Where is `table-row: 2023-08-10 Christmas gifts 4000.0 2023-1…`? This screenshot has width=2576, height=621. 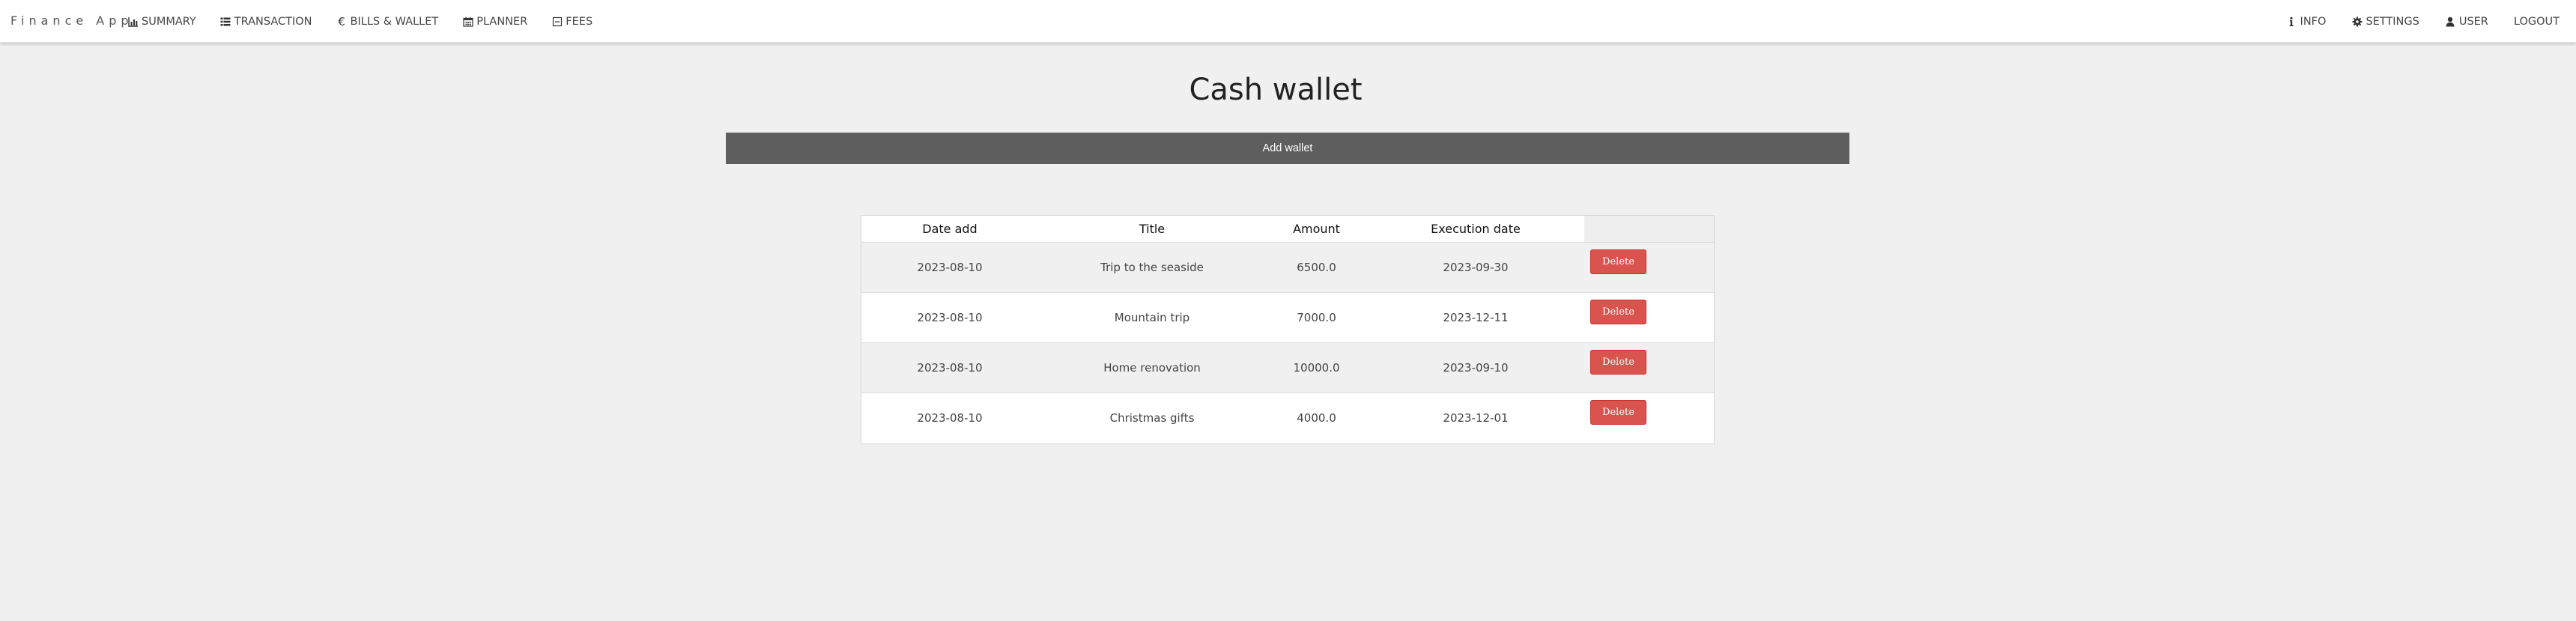 table-row: 2023-08-10 Christmas gifts 4000.0 2023-1… is located at coordinates (1287, 417).